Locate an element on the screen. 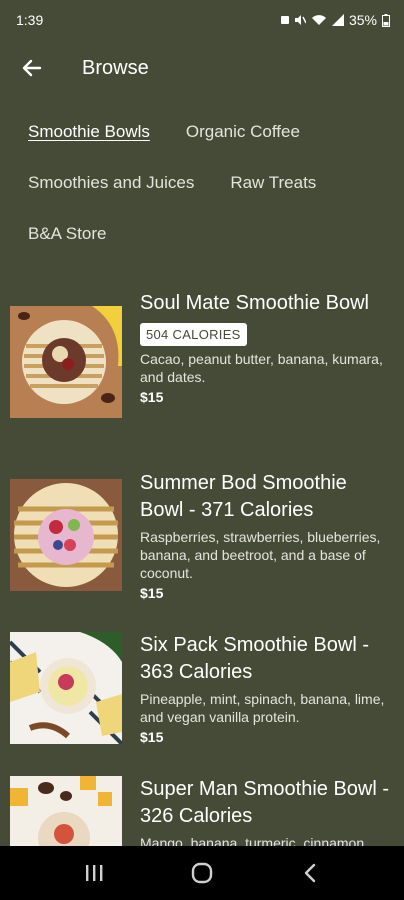  home-icon is located at coordinates (202, 873).